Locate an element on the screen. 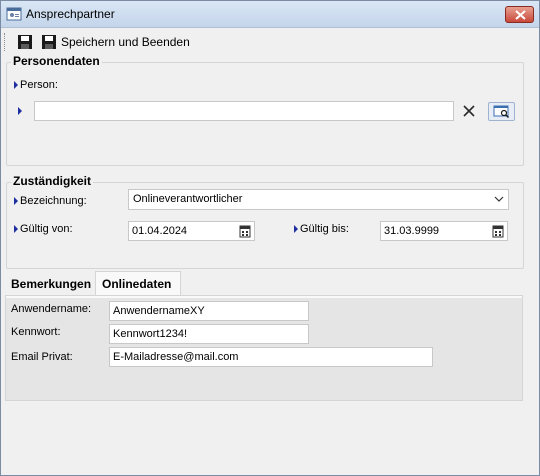 Image resolution: width=540 pixels, height=476 pixels. close-icon is located at coordinates (520, 15).